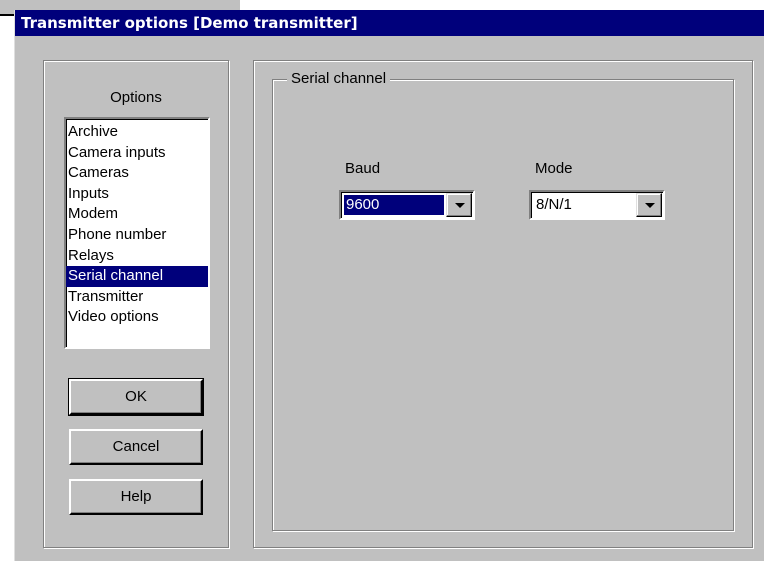 The image size is (764, 561). Describe the element at coordinates (137, 194) in the screenshot. I see `list-item-inputs: Inputs` at that location.